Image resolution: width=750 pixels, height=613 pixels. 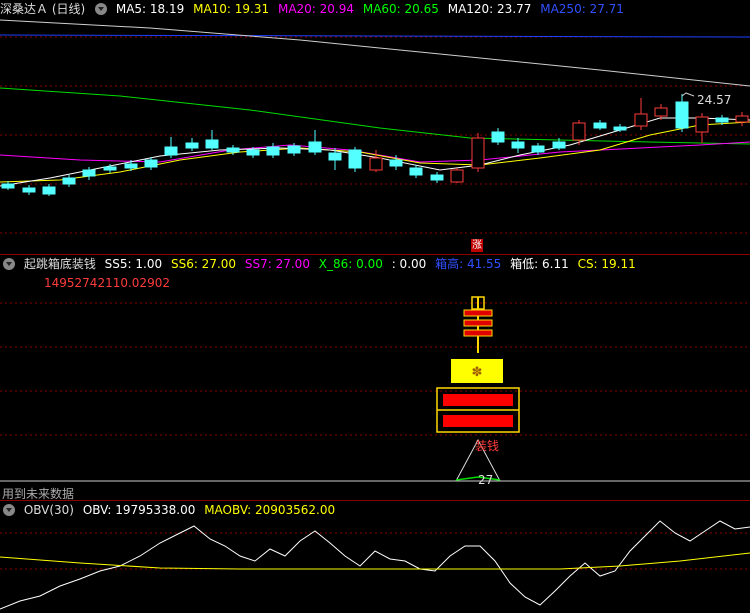 I want to click on ma5-line, so click(x=375, y=152).